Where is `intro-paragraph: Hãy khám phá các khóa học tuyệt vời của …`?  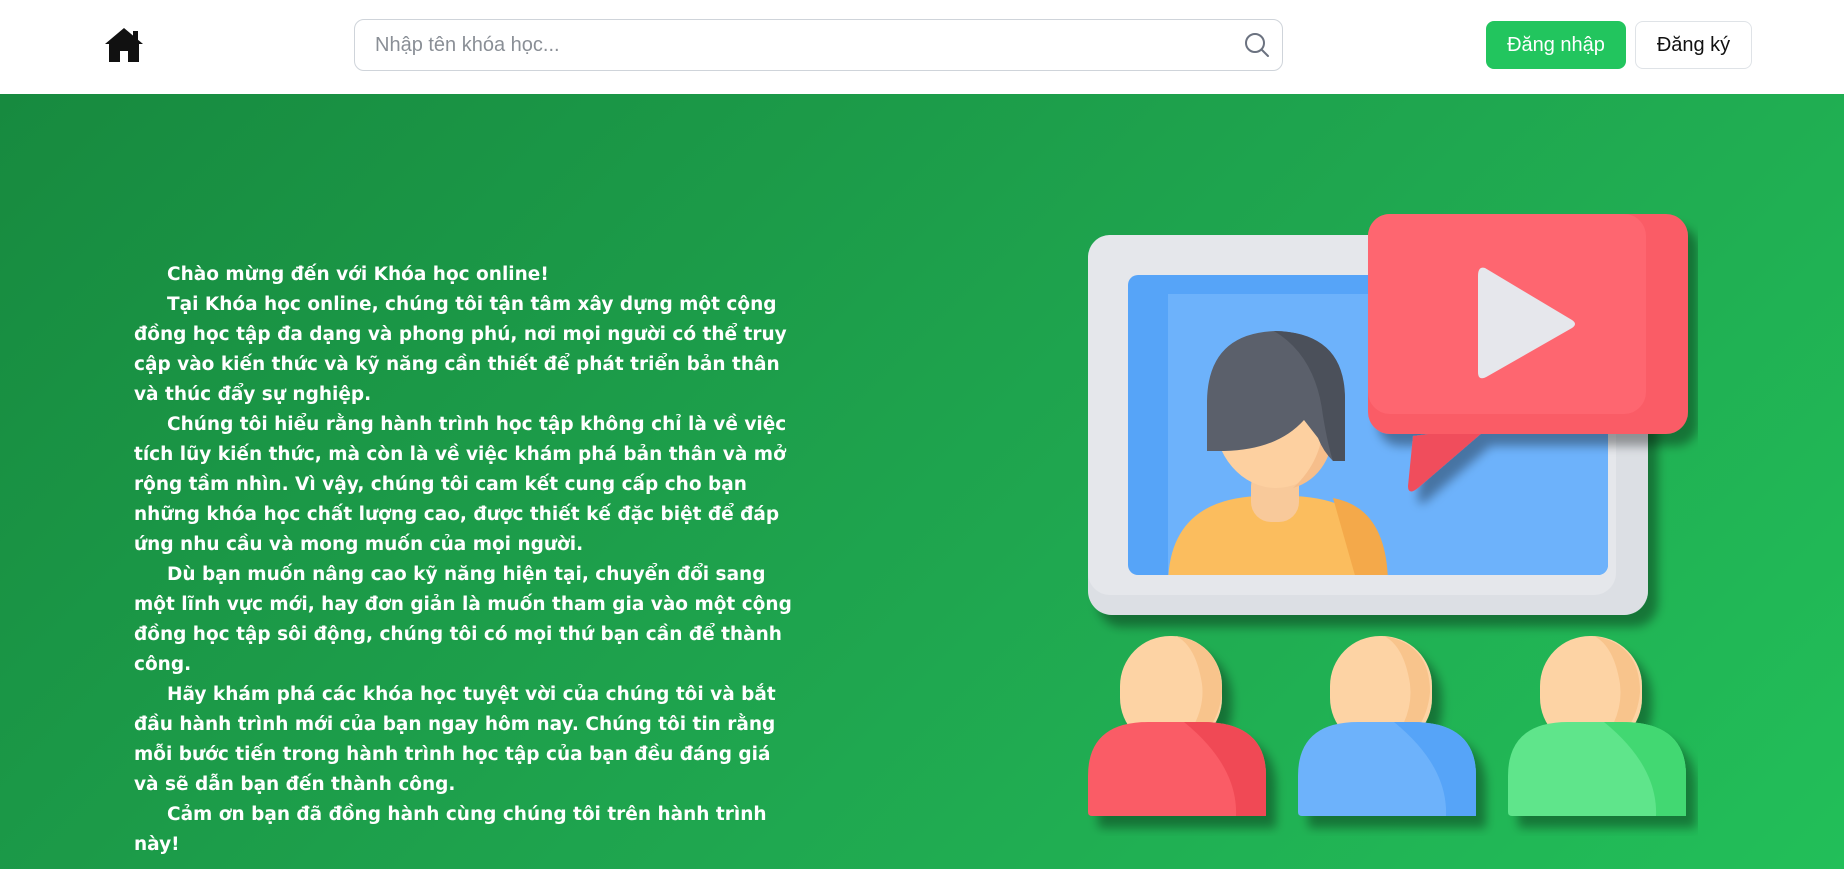
intro-paragraph: Hãy khám phá các khóa học tuyệt vời của … is located at coordinates (455, 739).